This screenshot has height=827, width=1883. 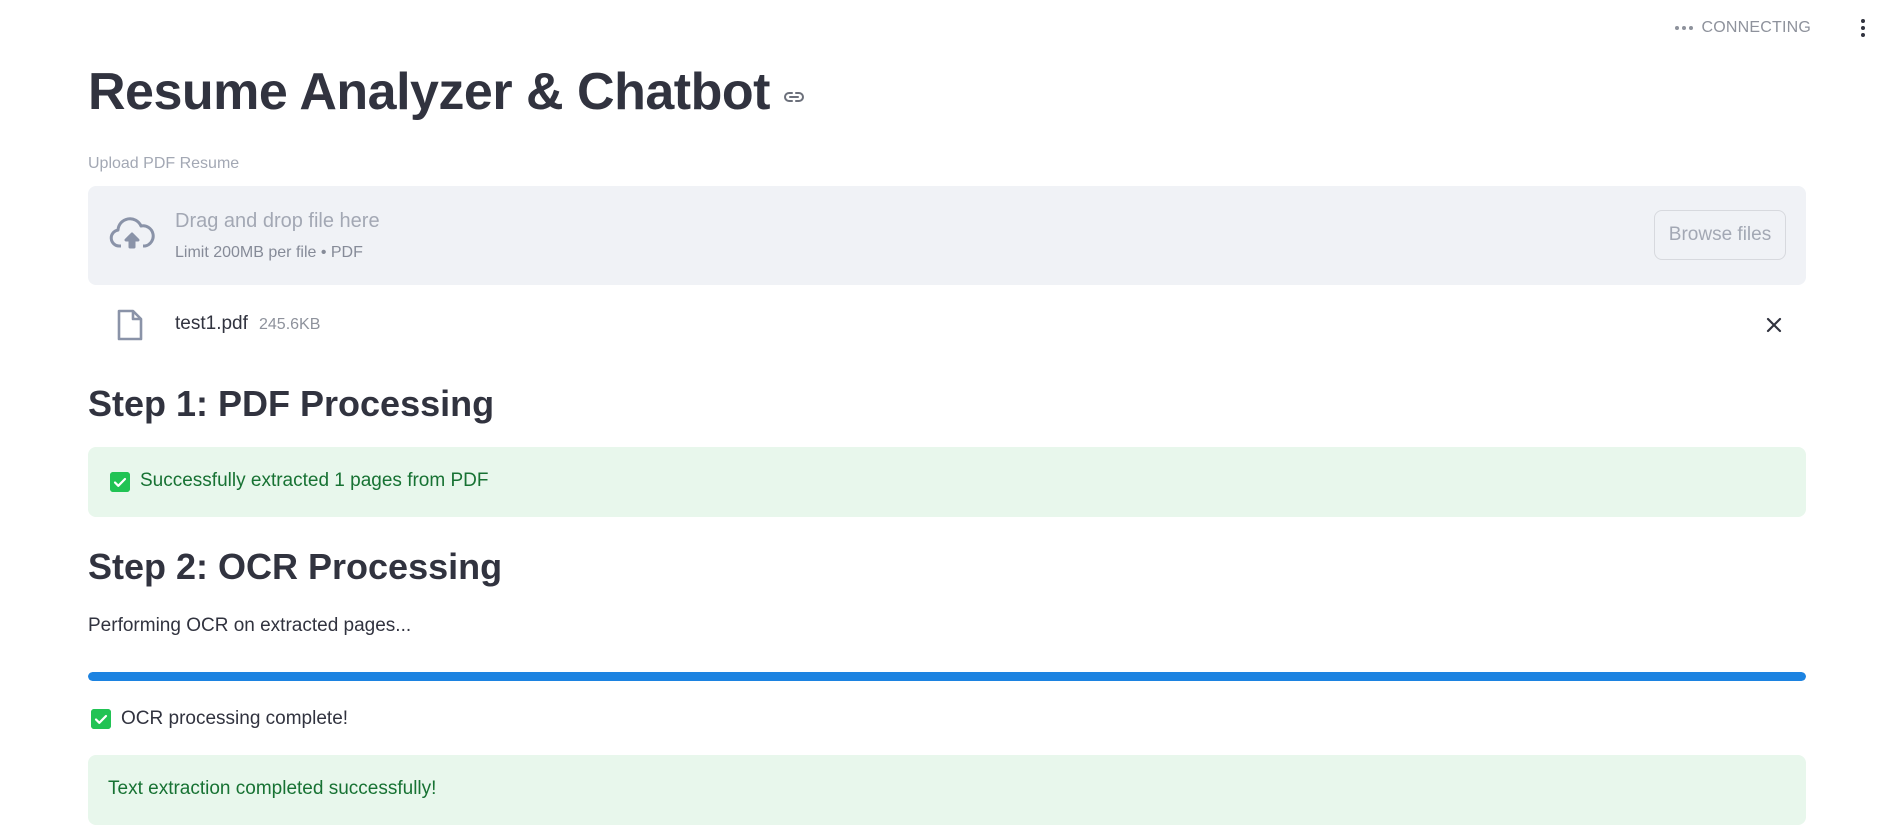 What do you see at coordinates (211, 323) in the screenshot?
I see `file-name: test1.pdf` at bounding box center [211, 323].